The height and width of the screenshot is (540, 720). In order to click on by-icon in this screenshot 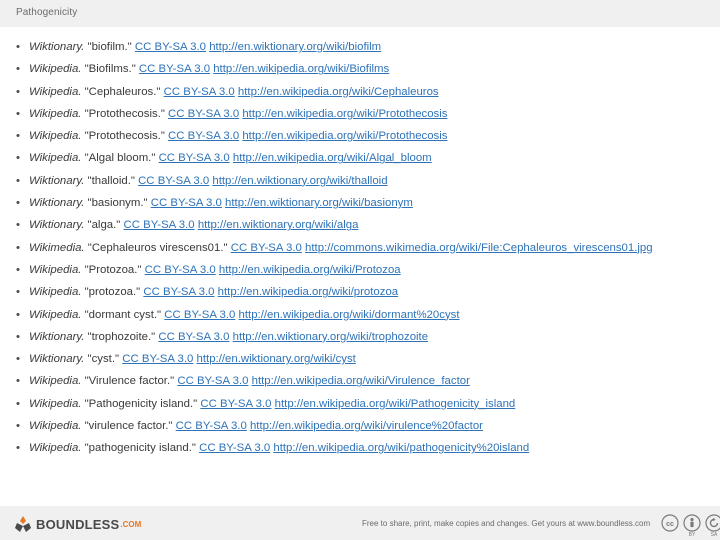, I will do `click(692, 523)`.